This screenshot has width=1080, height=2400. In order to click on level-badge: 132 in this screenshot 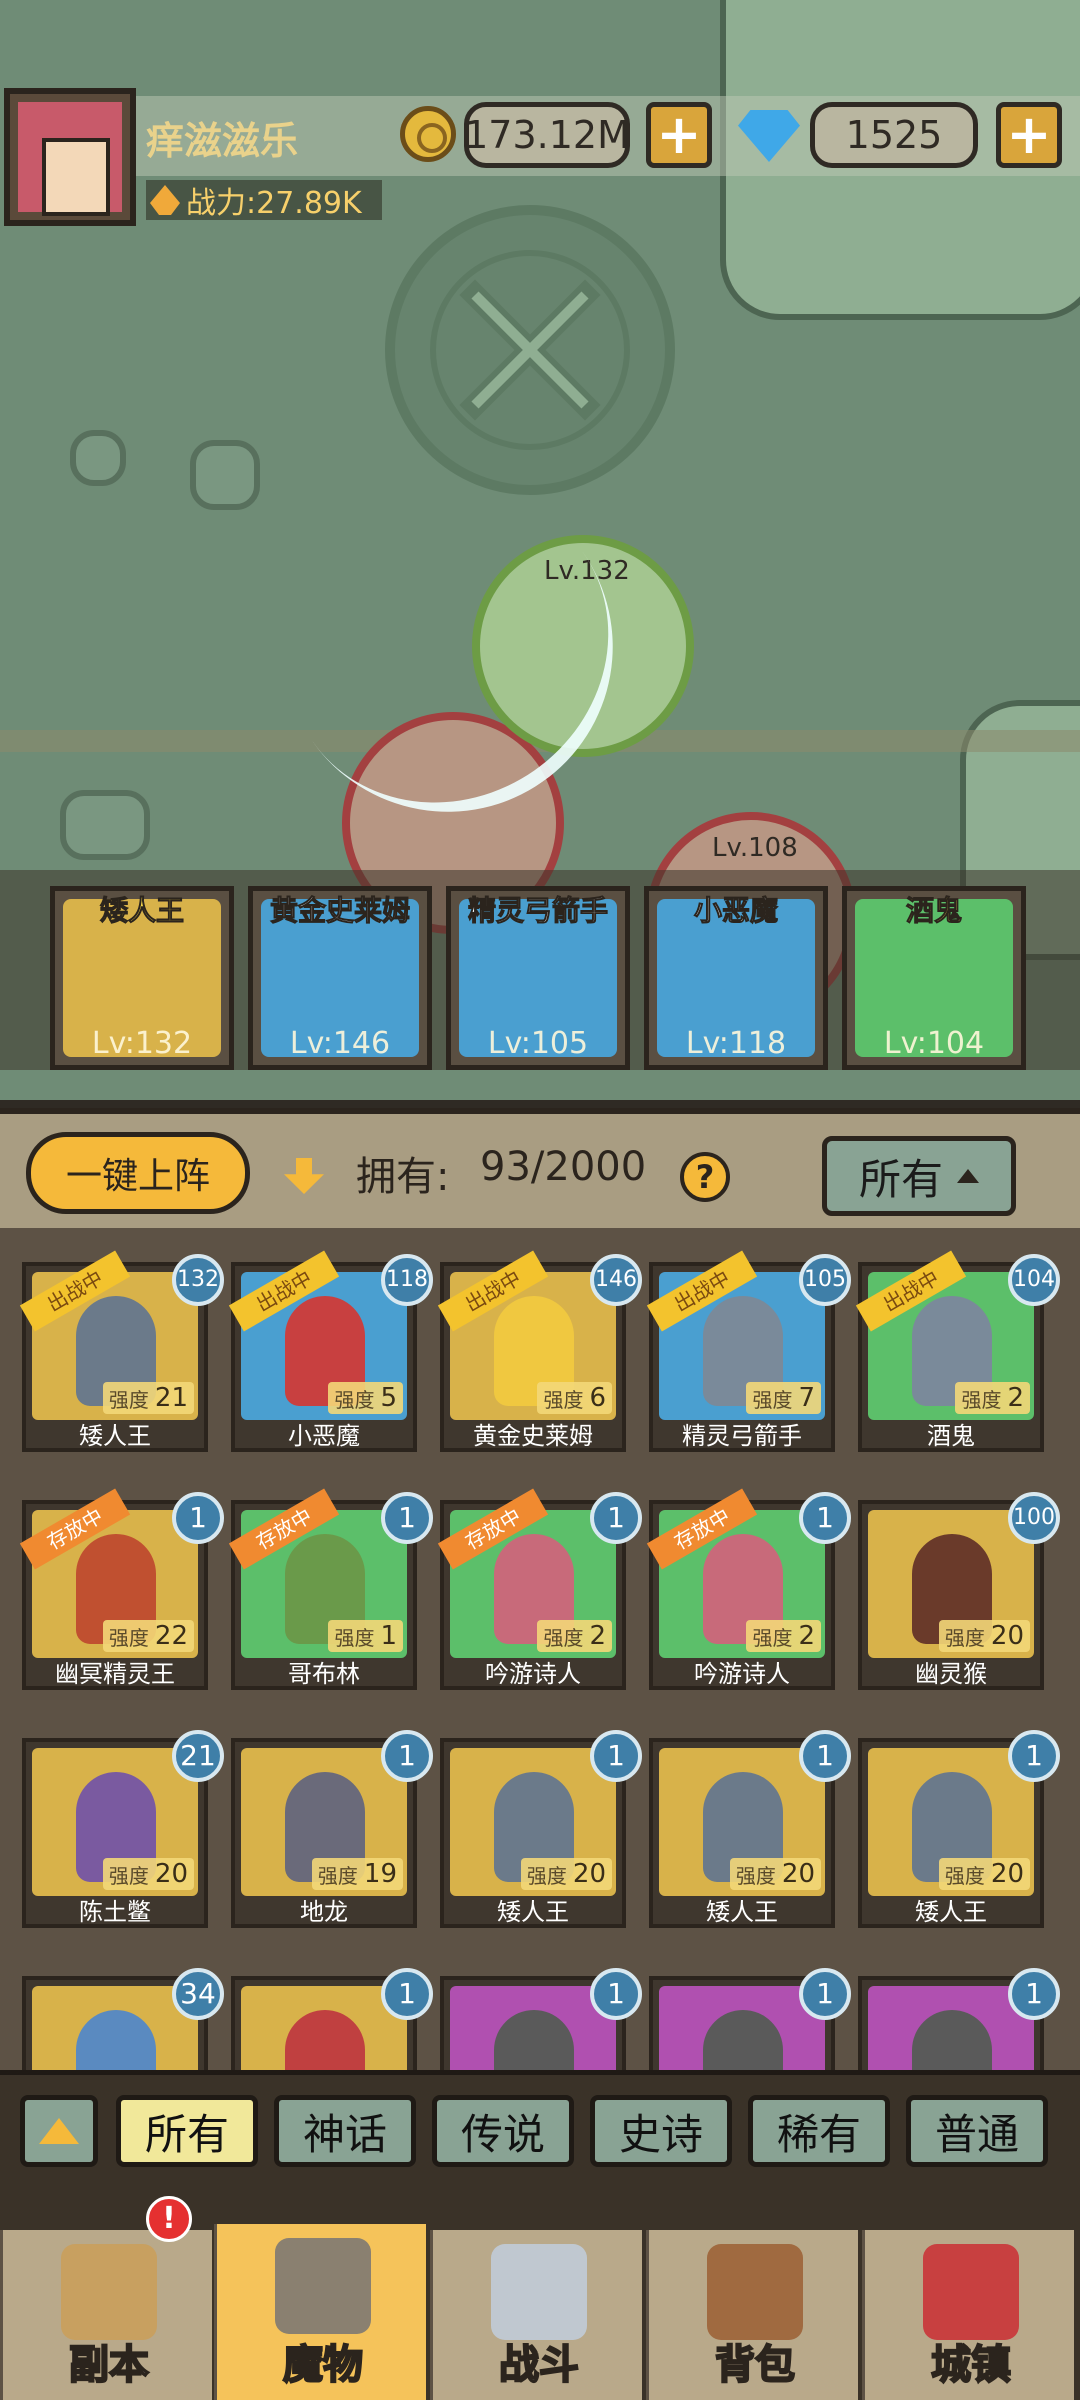, I will do `click(198, 1280)`.